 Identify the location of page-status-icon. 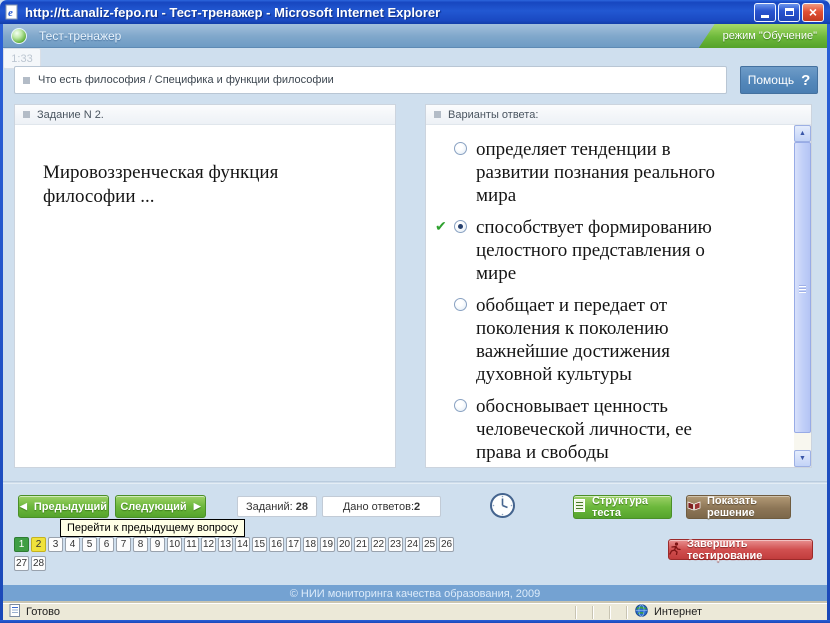
(15, 612).